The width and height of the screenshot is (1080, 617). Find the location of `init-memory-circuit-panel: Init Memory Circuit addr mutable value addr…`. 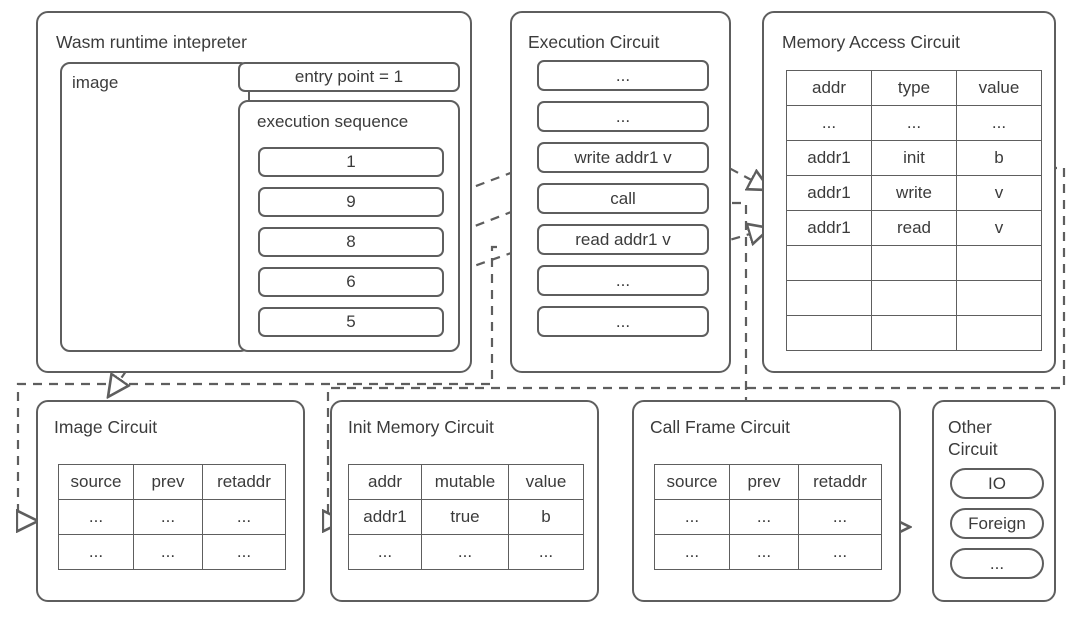

init-memory-circuit-panel: Init Memory Circuit addr mutable value addr… is located at coordinates (464, 501).